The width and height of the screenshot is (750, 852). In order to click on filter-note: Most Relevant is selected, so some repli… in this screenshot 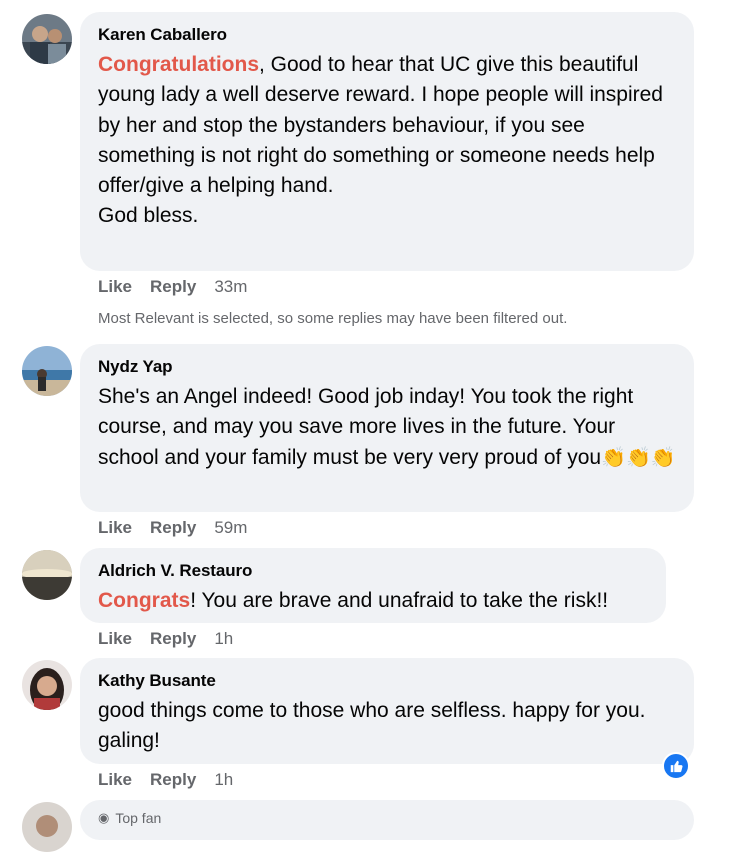, I will do `click(333, 318)`.